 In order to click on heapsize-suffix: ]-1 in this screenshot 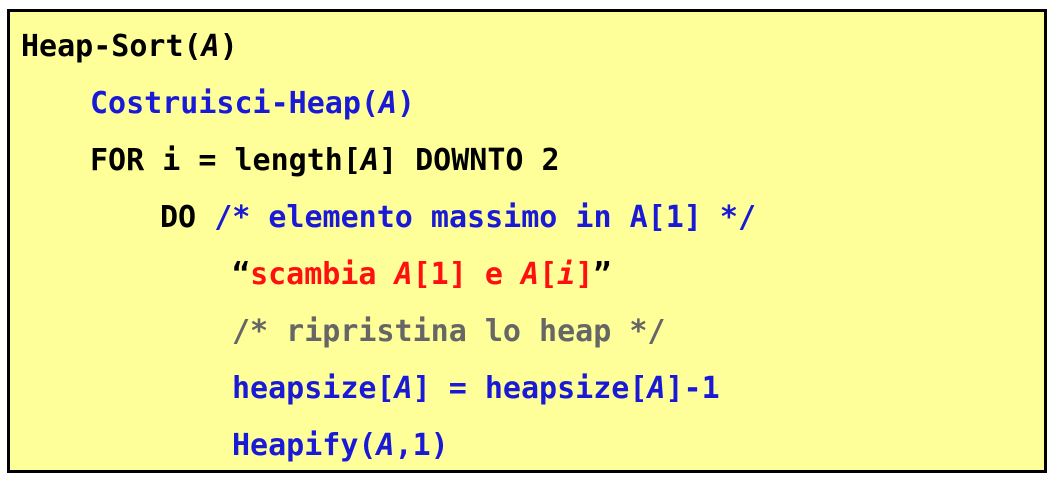, I will do `click(692, 388)`.